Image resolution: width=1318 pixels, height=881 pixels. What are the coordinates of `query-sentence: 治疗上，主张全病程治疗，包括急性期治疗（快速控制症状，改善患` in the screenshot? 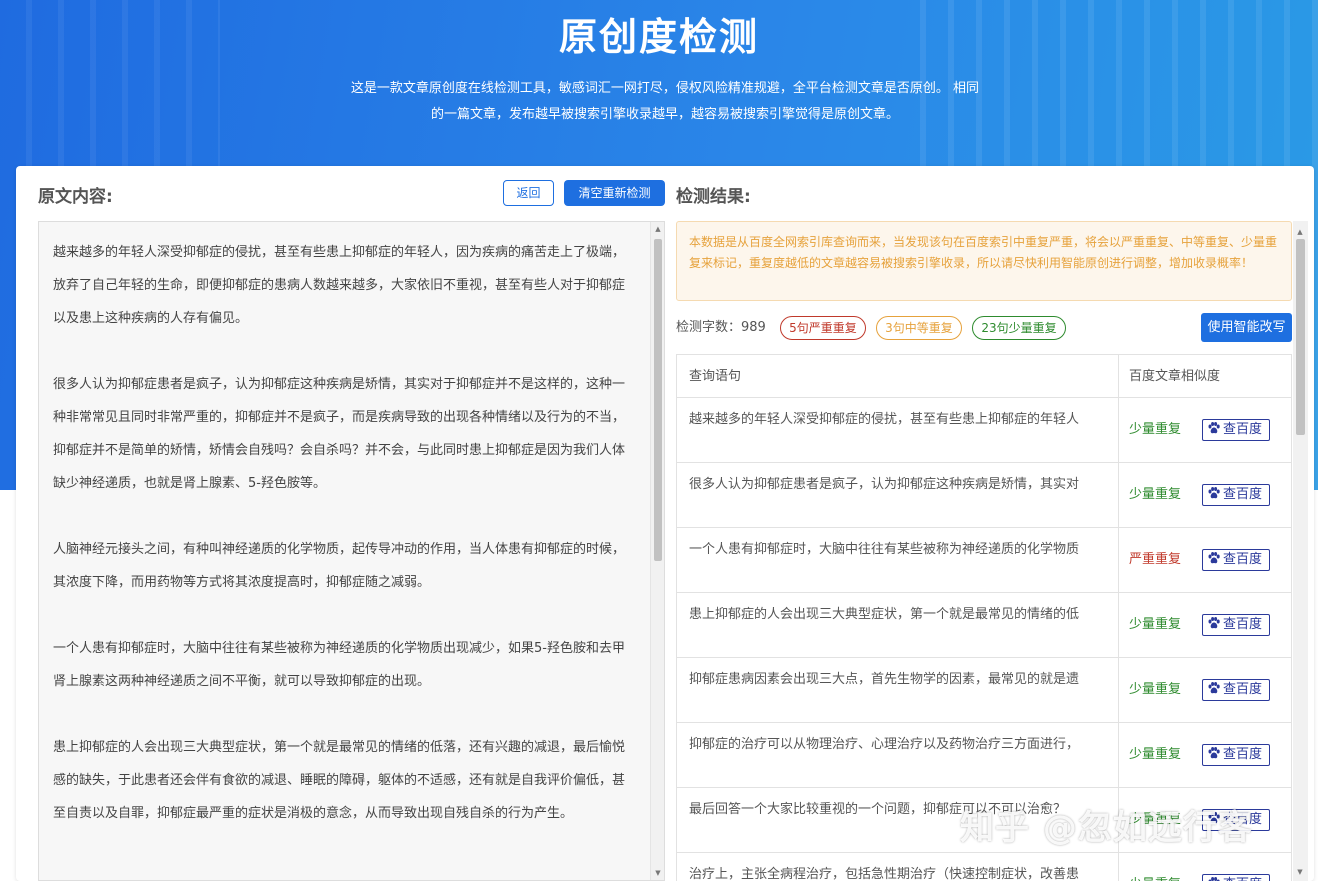 It's located at (884, 874).